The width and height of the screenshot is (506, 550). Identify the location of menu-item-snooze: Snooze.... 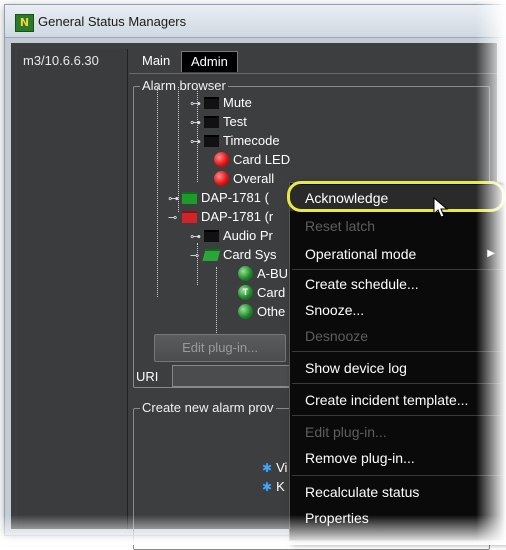
(397, 310).